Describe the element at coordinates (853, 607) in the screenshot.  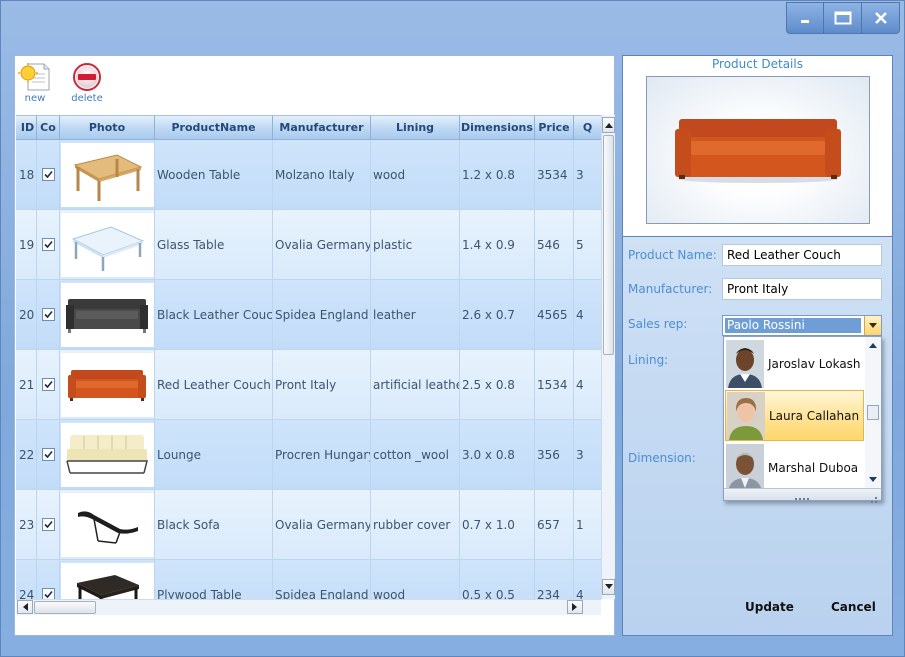
I see `cancel-button: Cancel` at that location.